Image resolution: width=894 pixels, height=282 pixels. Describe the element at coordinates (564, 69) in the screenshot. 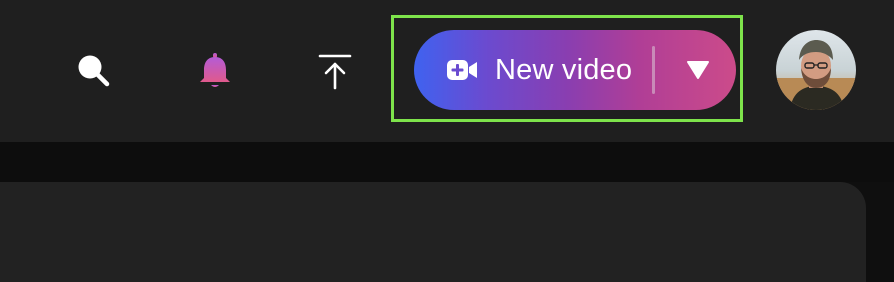

I see `new-video-label: New video` at that location.